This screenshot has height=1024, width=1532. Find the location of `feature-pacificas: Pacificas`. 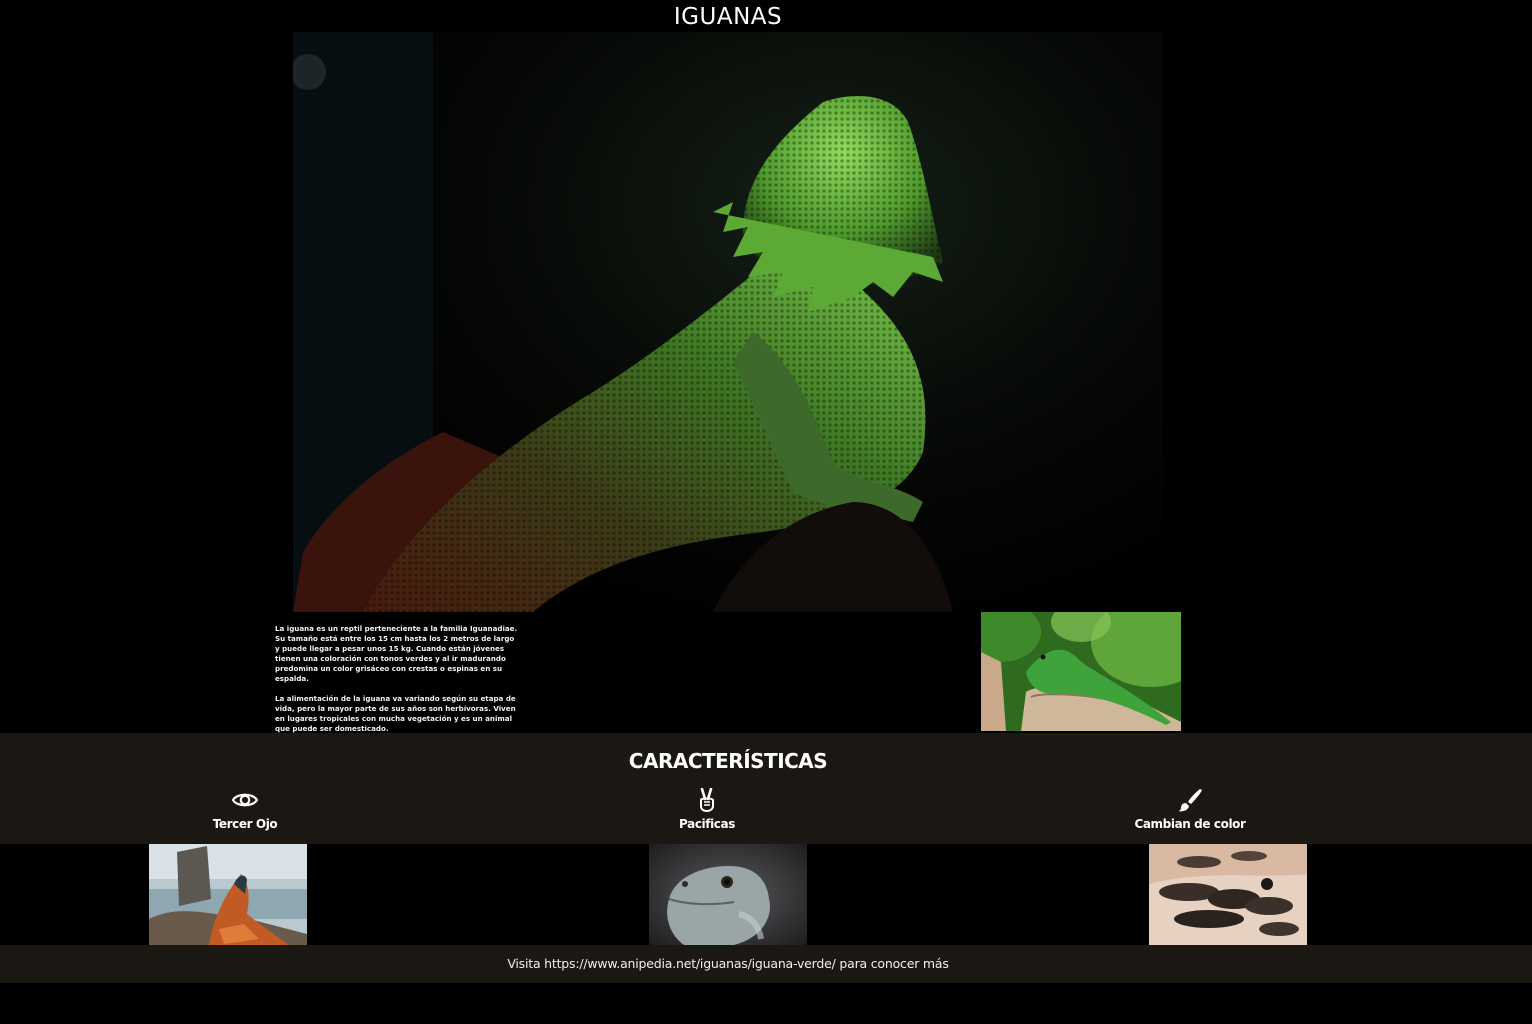

feature-pacificas: Pacificas is located at coordinates (707, 810).